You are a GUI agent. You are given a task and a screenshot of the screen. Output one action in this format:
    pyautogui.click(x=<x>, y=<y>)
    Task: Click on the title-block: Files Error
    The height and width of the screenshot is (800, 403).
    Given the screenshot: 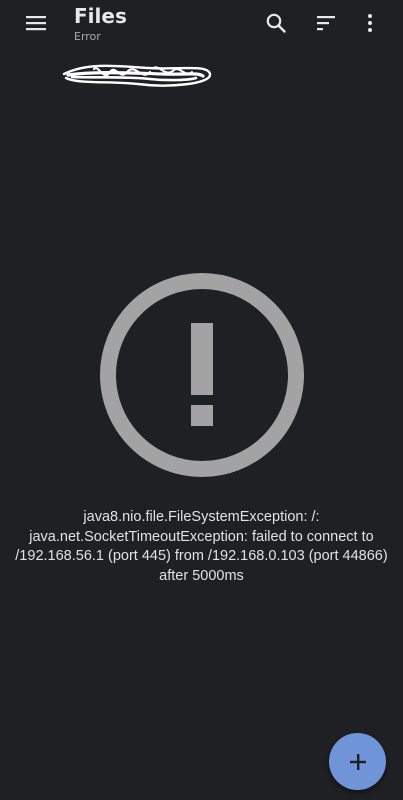 What is the action you would take?
    pyautogui.click(x=100, y=24)
    